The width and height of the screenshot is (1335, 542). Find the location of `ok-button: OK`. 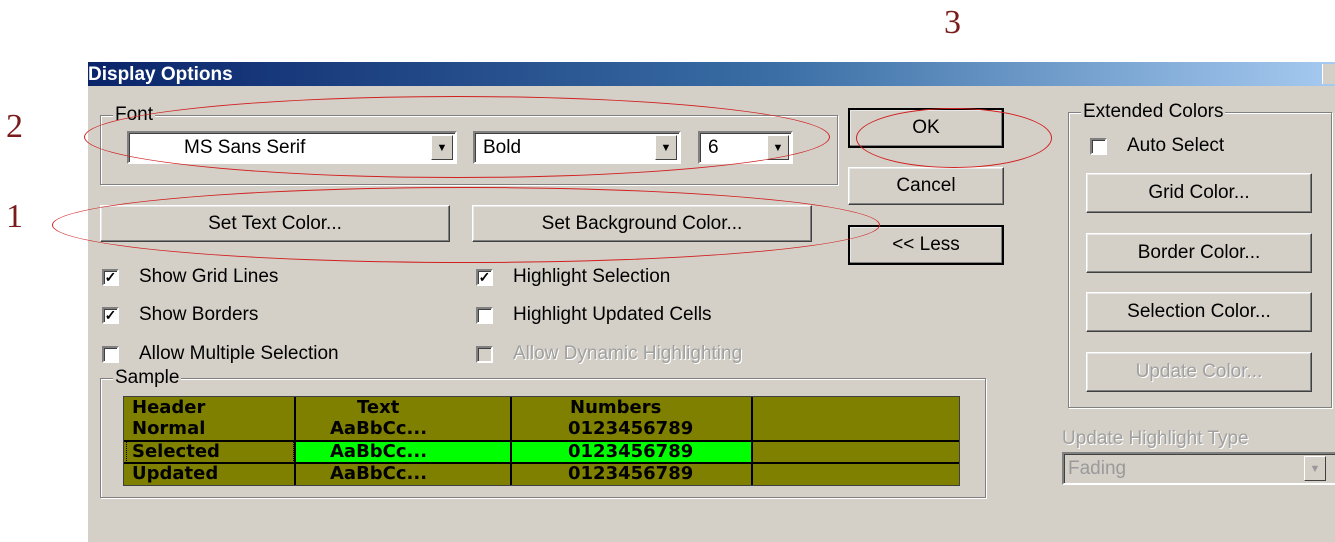

ok-button: OK is located at coordinates (926, 128).